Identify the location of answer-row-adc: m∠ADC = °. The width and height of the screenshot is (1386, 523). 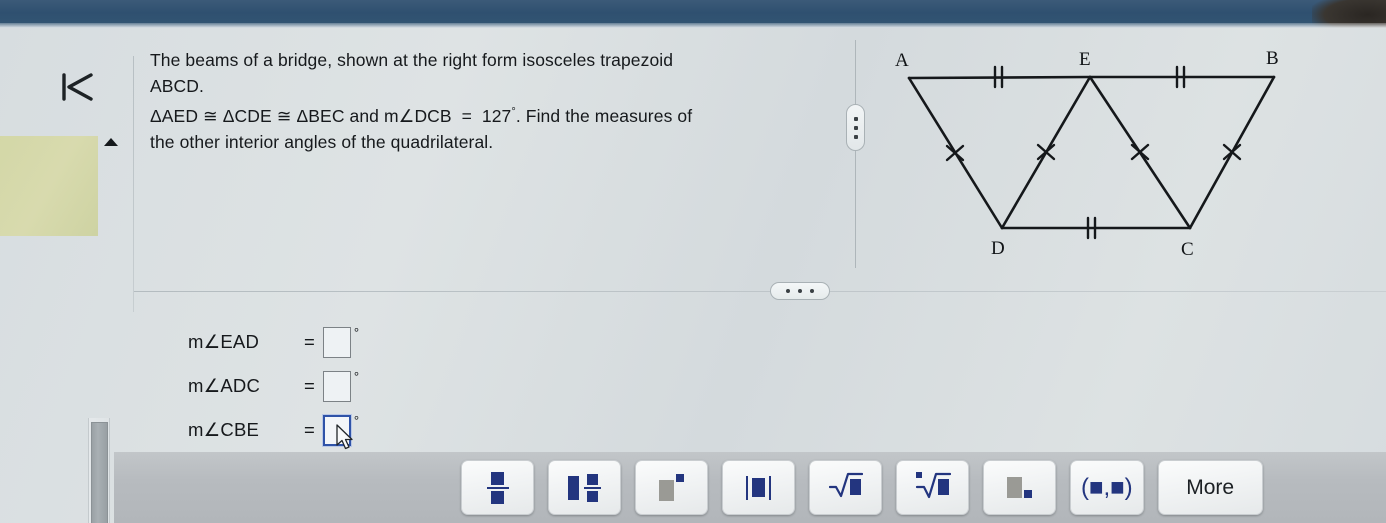
(273, 386).